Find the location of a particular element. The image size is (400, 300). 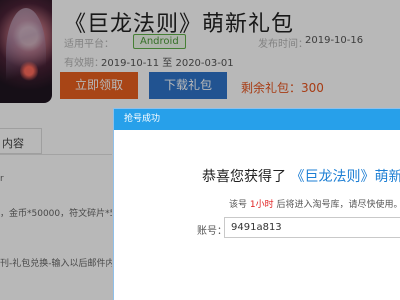

code-label: 账号： is located at coordinates (212, 231).